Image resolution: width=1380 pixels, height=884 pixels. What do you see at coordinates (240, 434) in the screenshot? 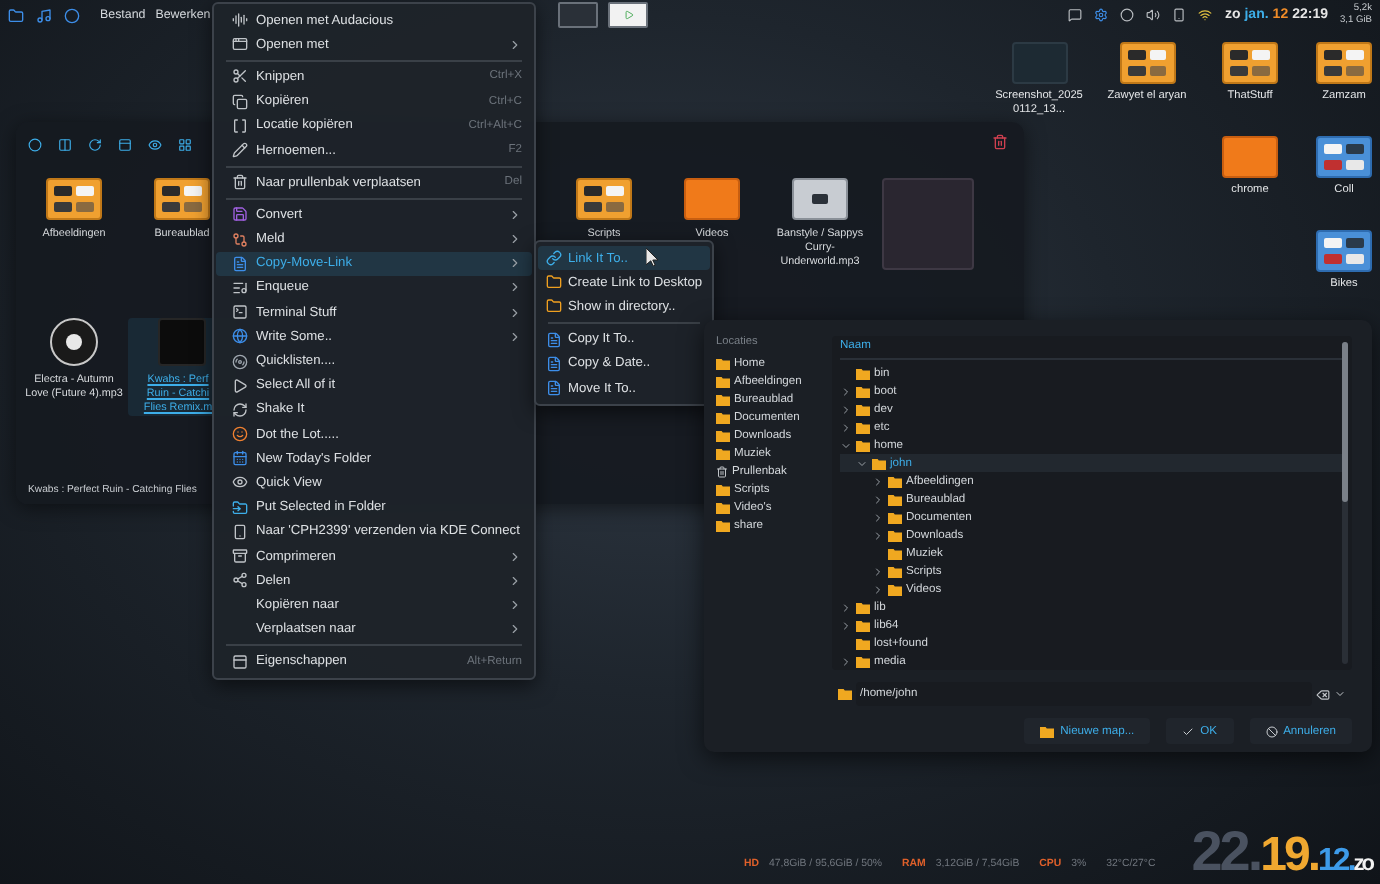
I see `smiley-icon` at bounding box center [240, 434].